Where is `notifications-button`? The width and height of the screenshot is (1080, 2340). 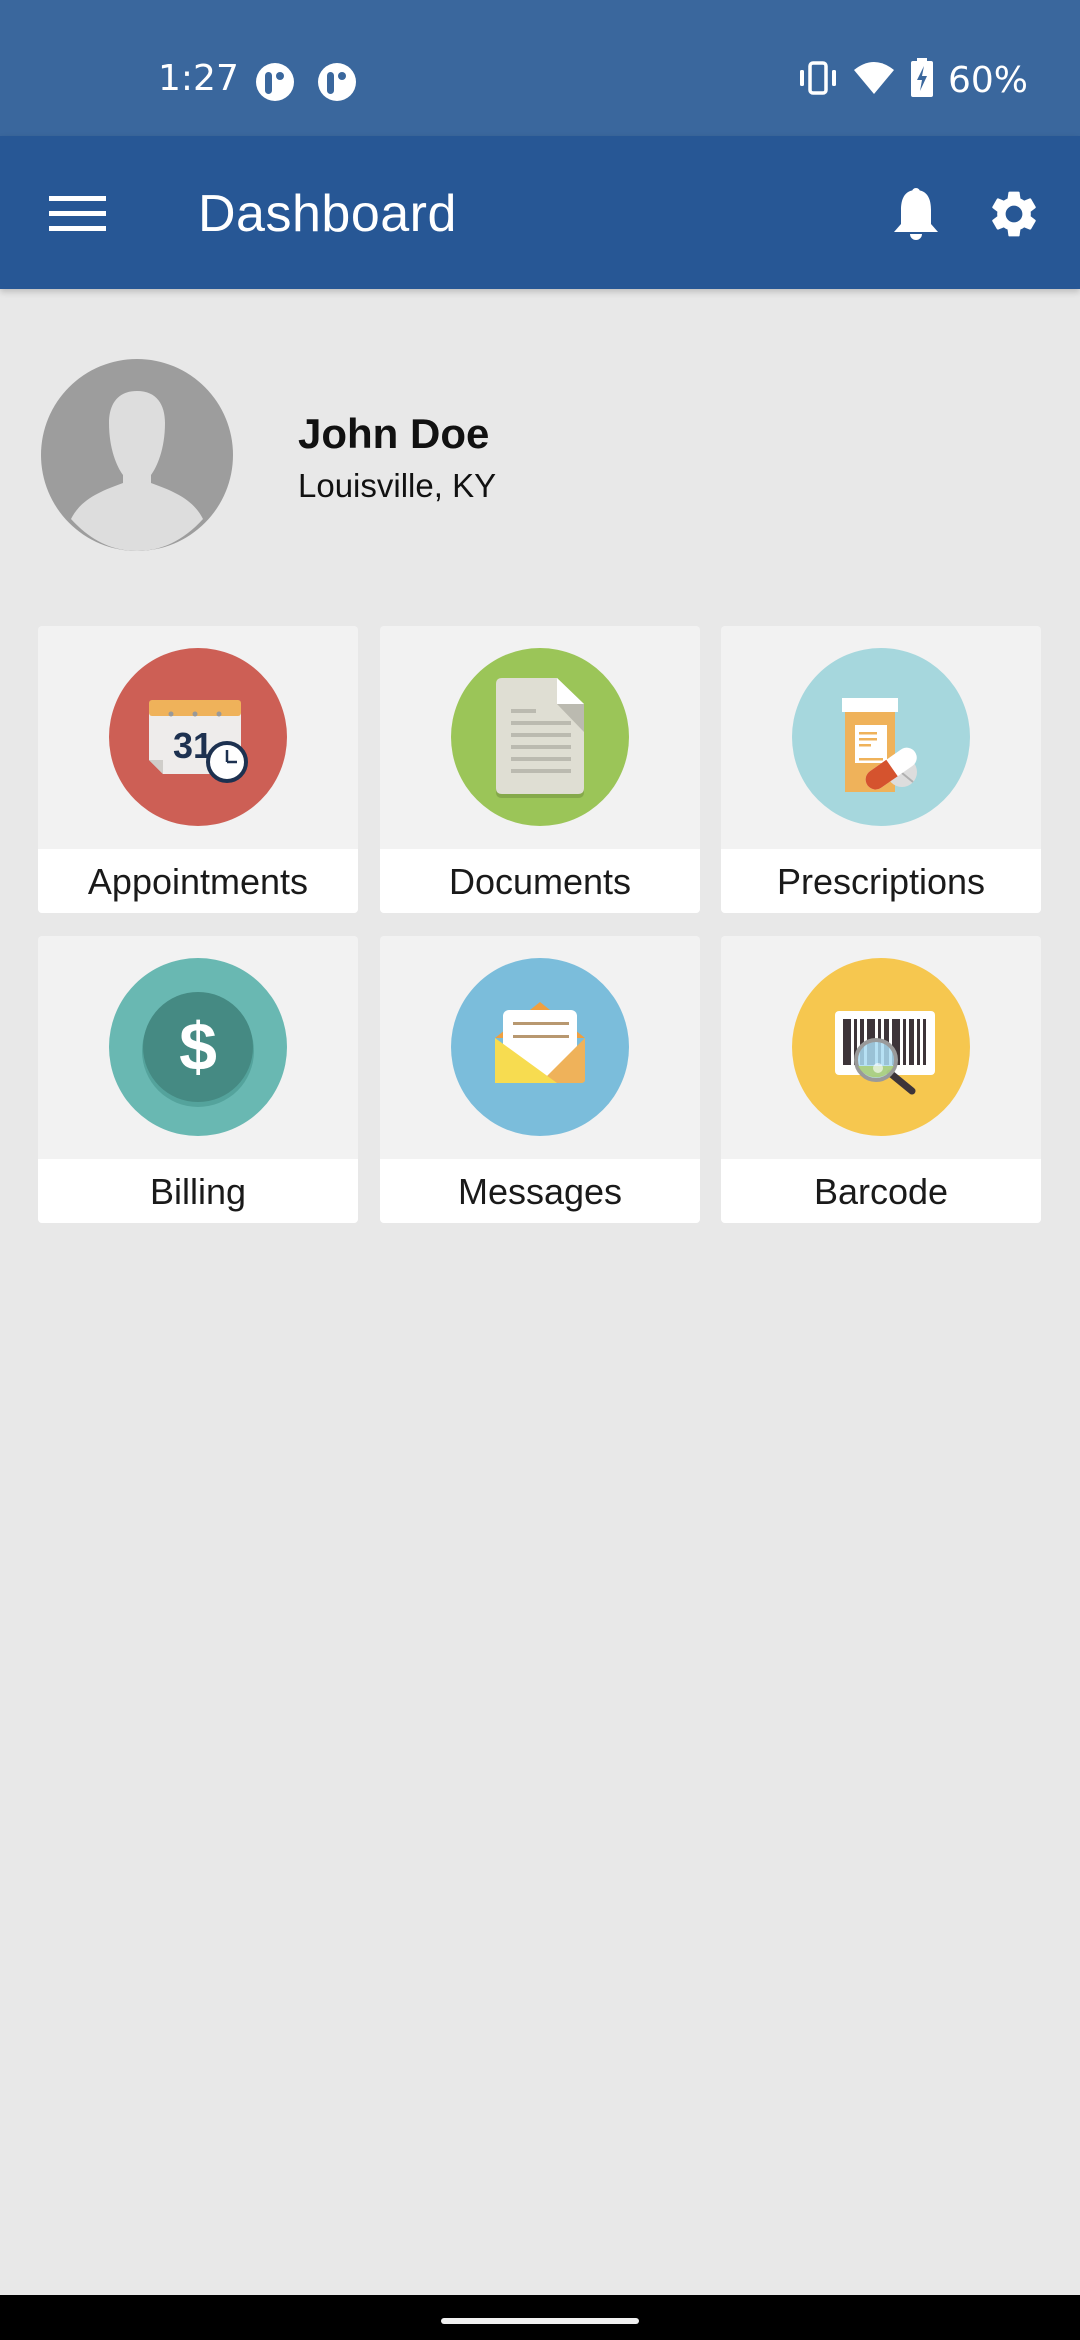 notifications-button is located at coordinates (916, 214).